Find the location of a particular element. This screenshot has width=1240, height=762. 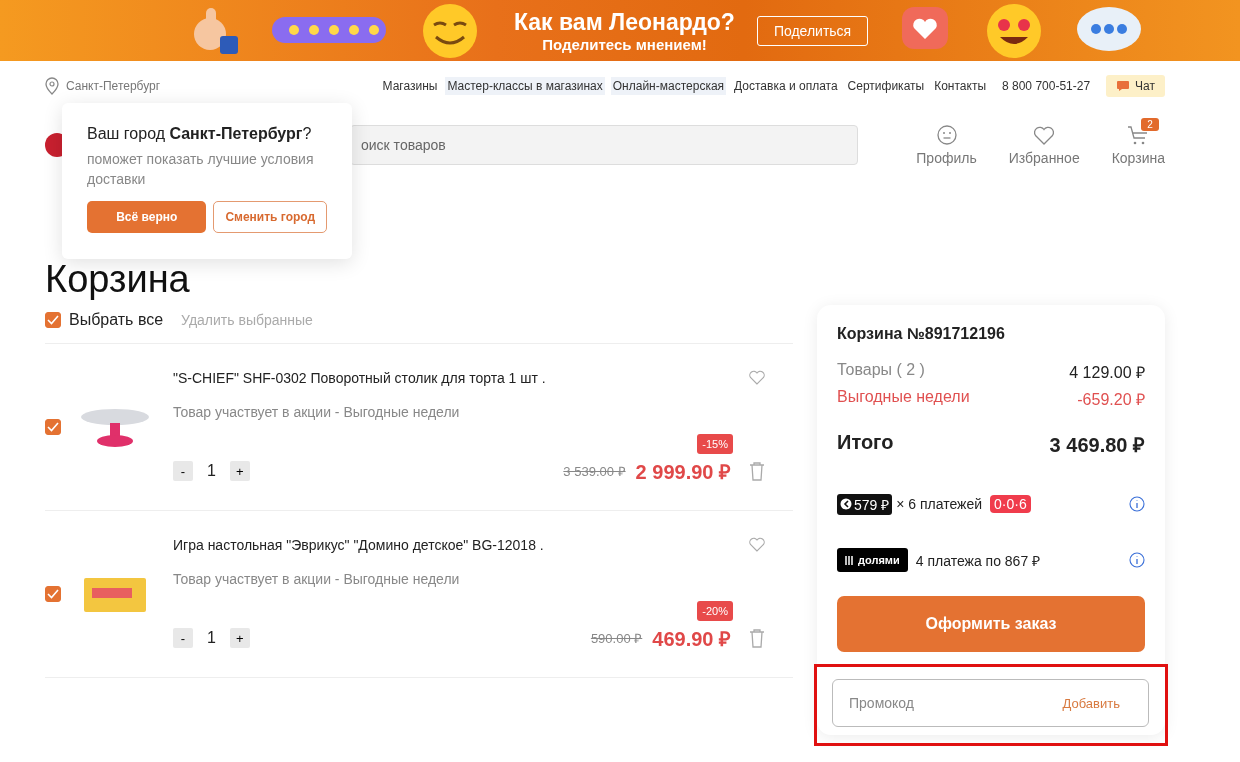

header-action: Избранное is located at coordinates (1044, 141).